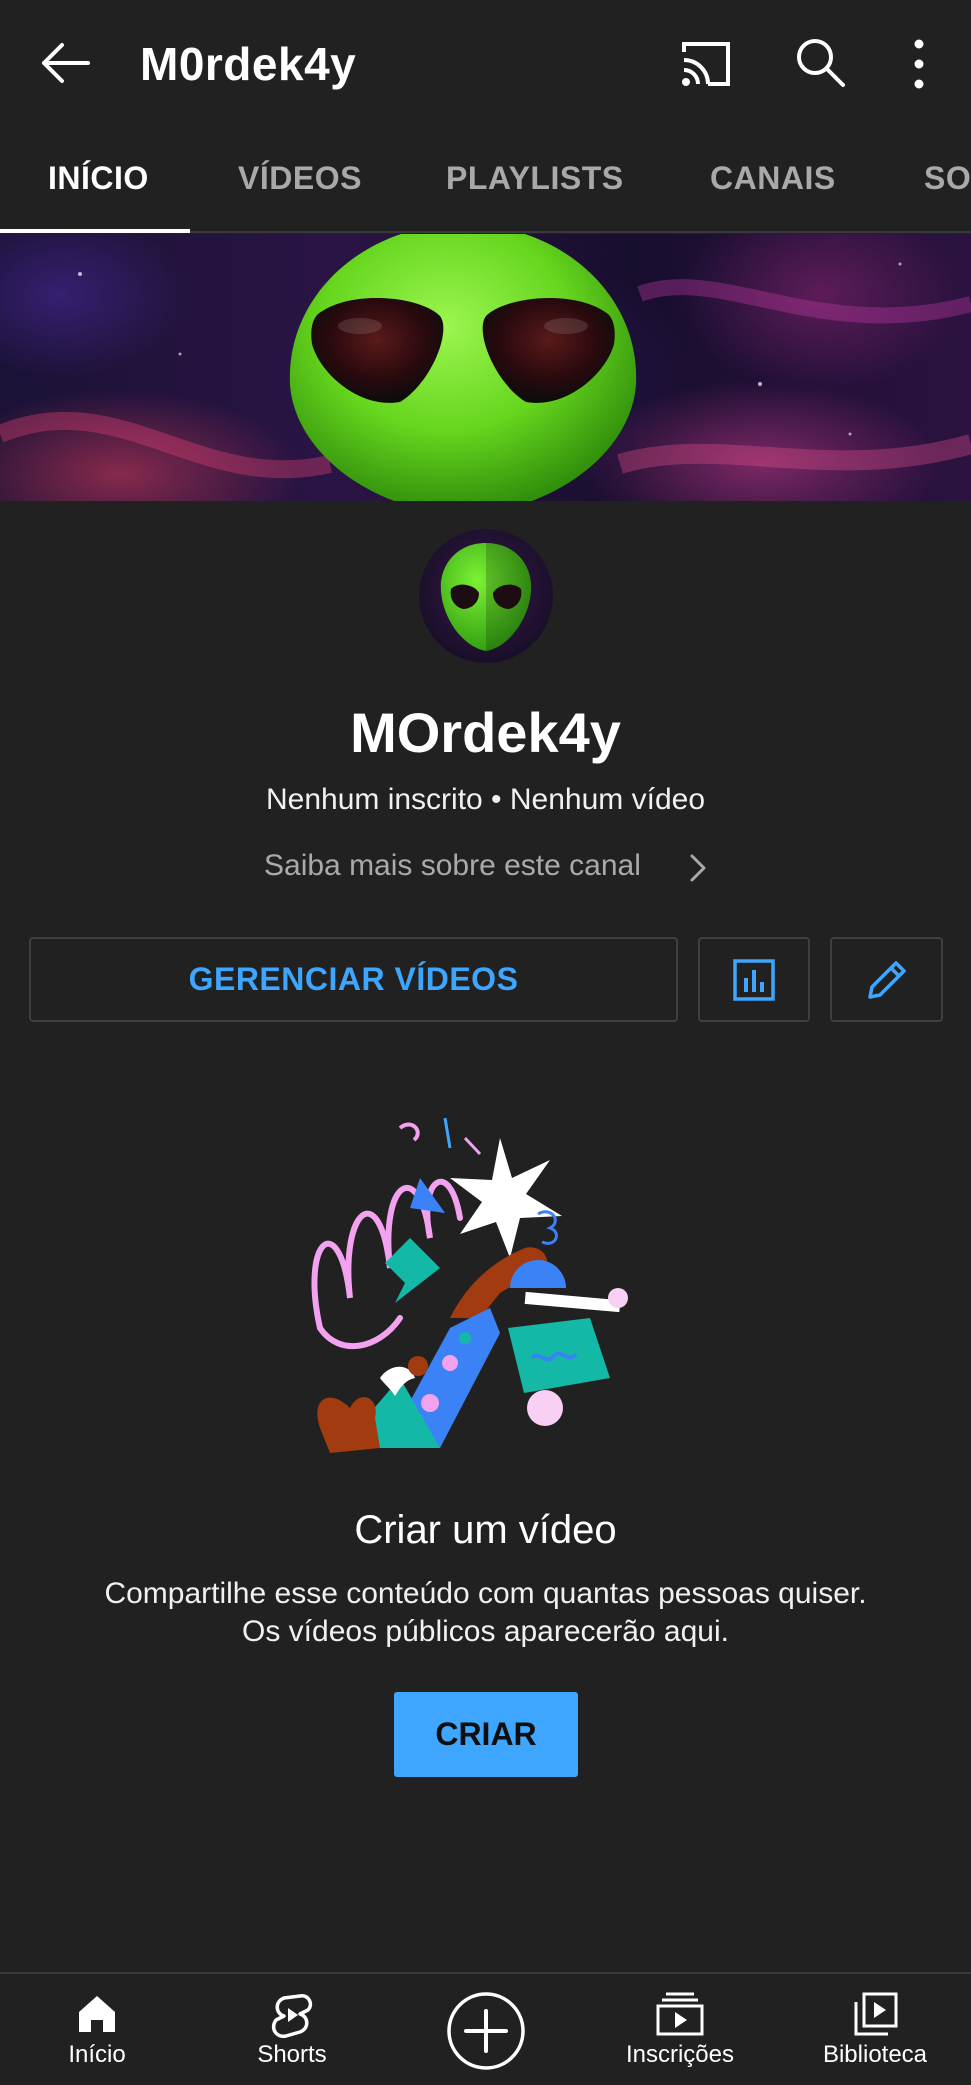 This screenshot has width=971, height=2085. I want to click on bottom-navigation: Início Shorts Inscrições Biblioteca, so click(485, 2028).